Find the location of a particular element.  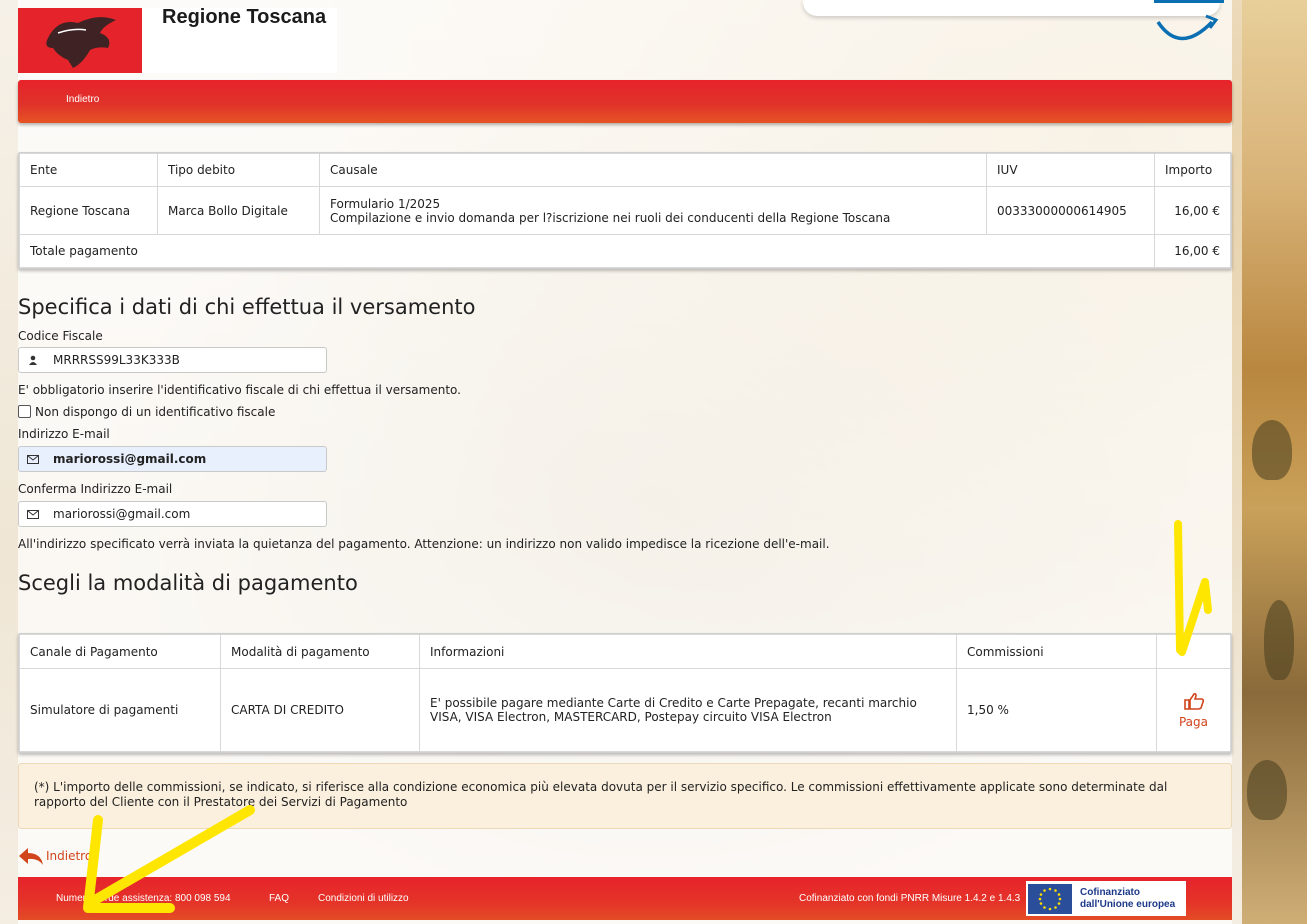

cell-tipo: Marca Bollo Digitale is located at coordinates (238, 210).